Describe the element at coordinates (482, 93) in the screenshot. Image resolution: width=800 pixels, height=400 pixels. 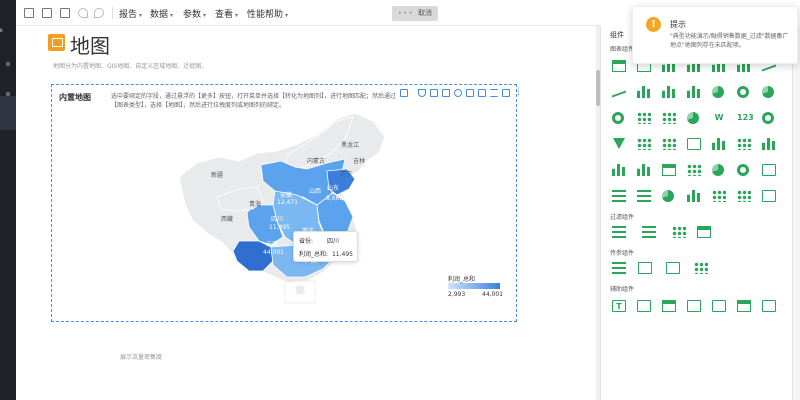
I see `export-icon` at that location.